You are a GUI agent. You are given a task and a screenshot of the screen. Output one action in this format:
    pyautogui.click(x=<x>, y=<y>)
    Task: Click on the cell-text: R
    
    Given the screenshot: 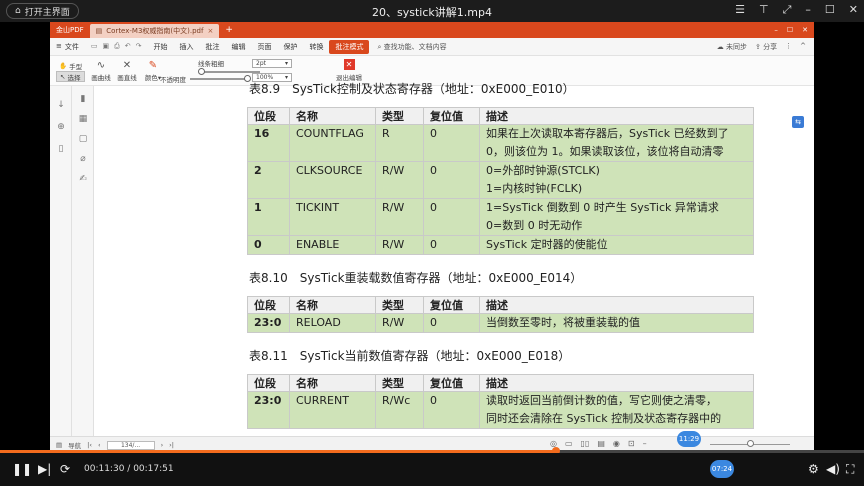 What is the action you would take?
    pyautogui.click(x=386, y=133)
    